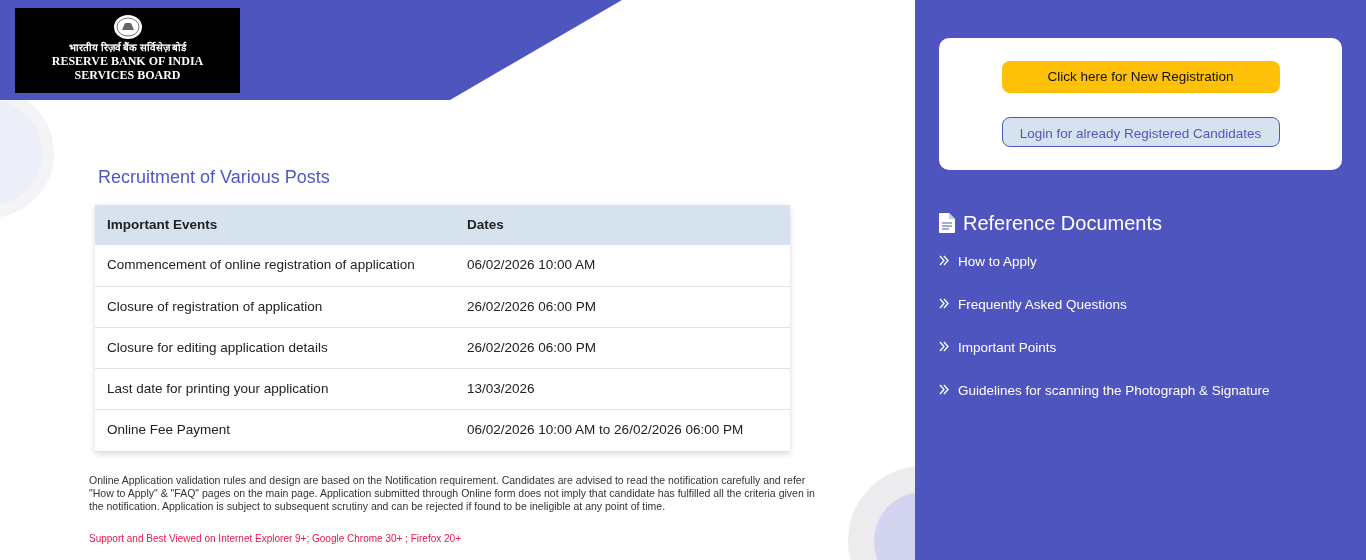  What do you see at coordinates (1042, 305) in the screenshot?
I see `reference-link: Frequently Asked Questions` at bounding box center [1042, 305].